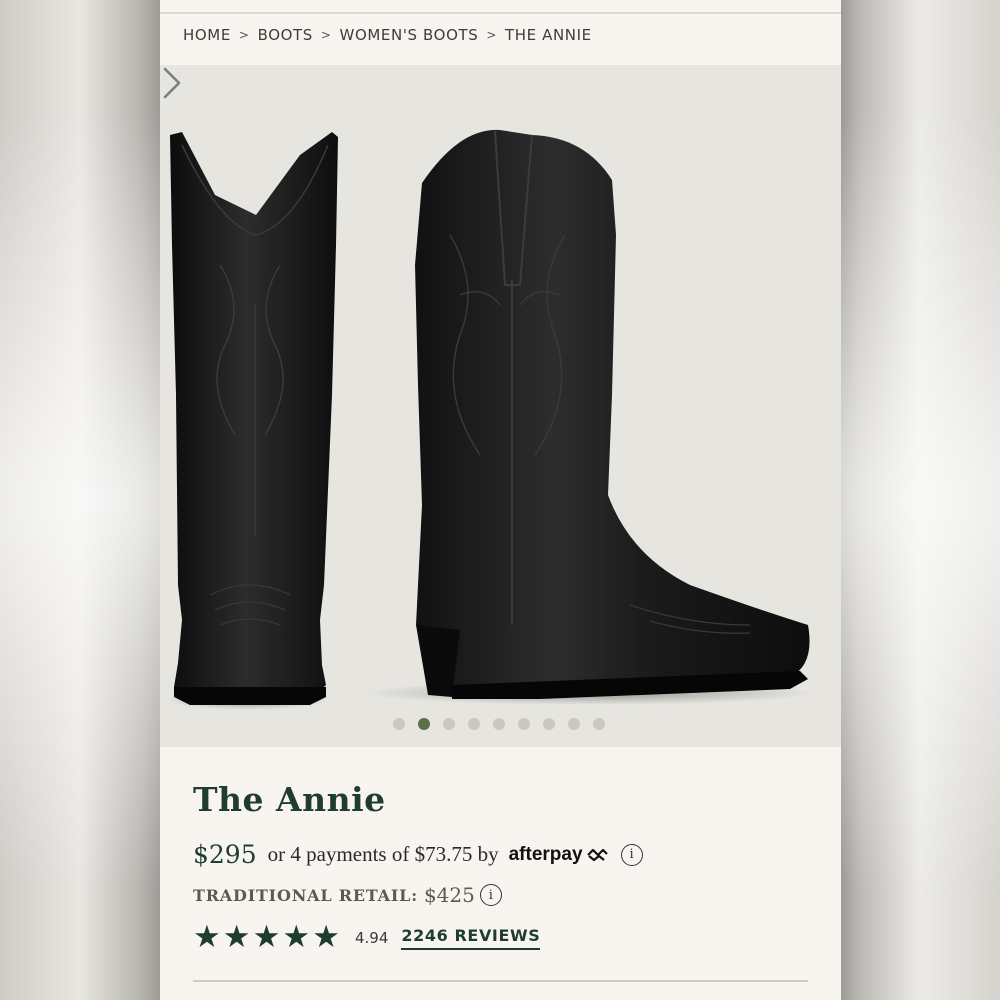 This screenshot has height=1000, width=1000. I want to click on section-divider, so click(500, 981).